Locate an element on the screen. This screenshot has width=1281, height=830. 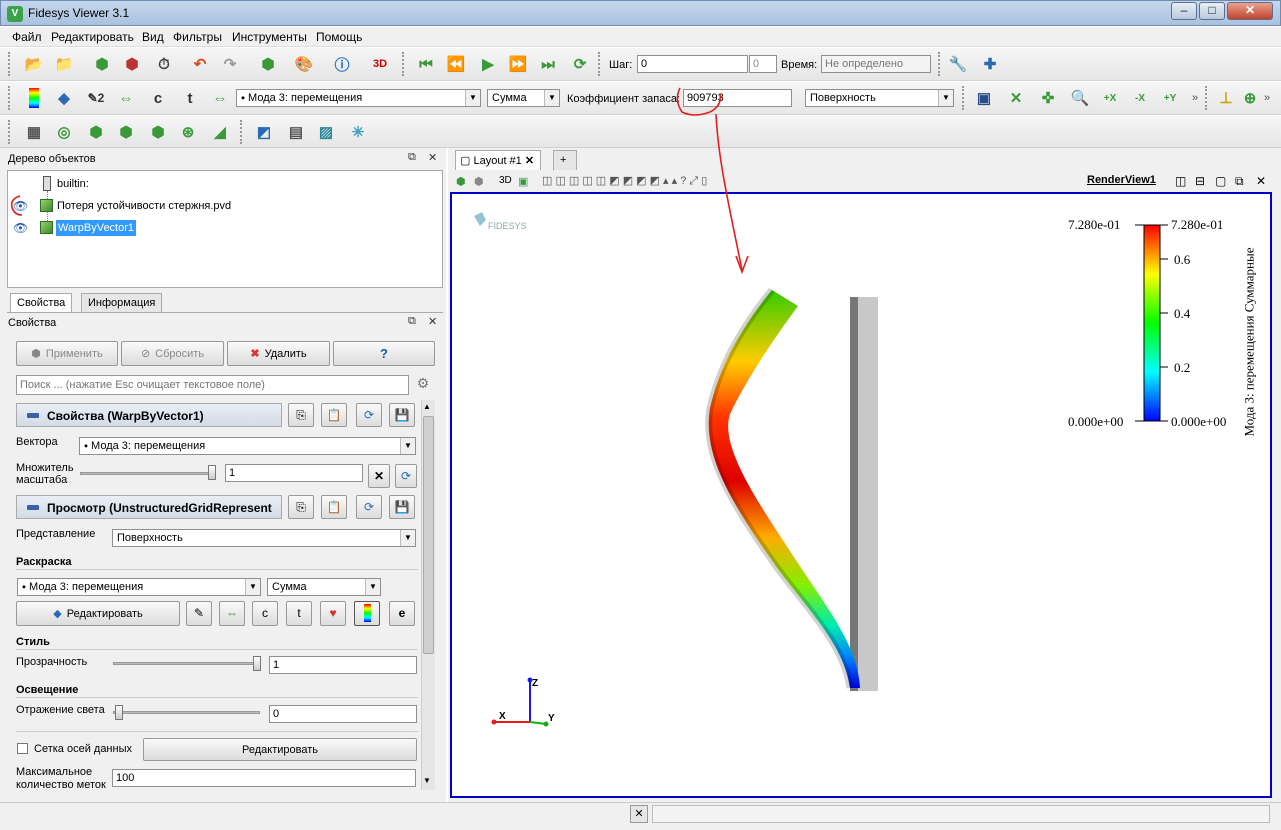
vectors-select: ⬩ Мода 3: перемещения ▼ is located at coordinates (247, 446).